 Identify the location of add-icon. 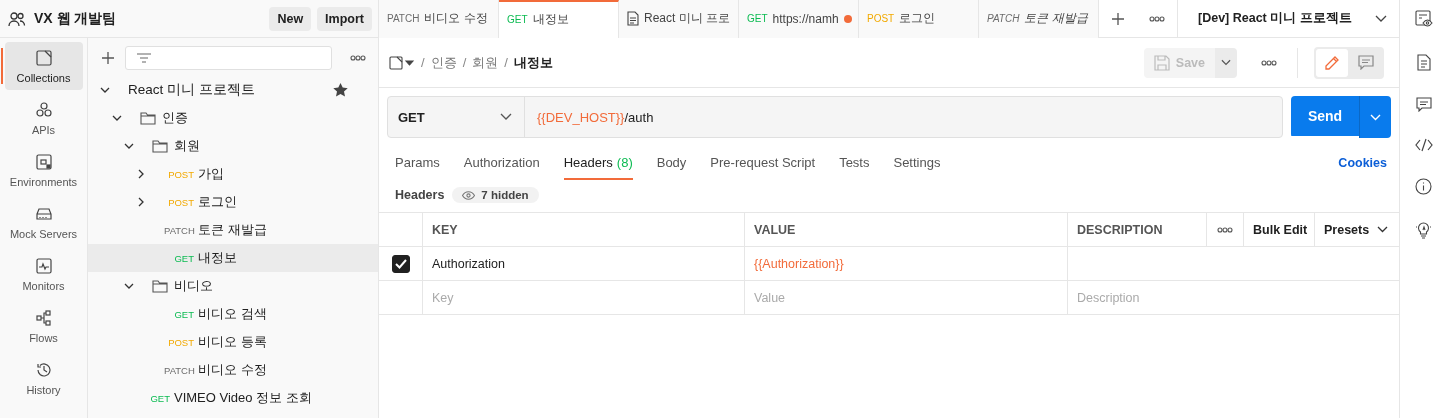
(108, 58).